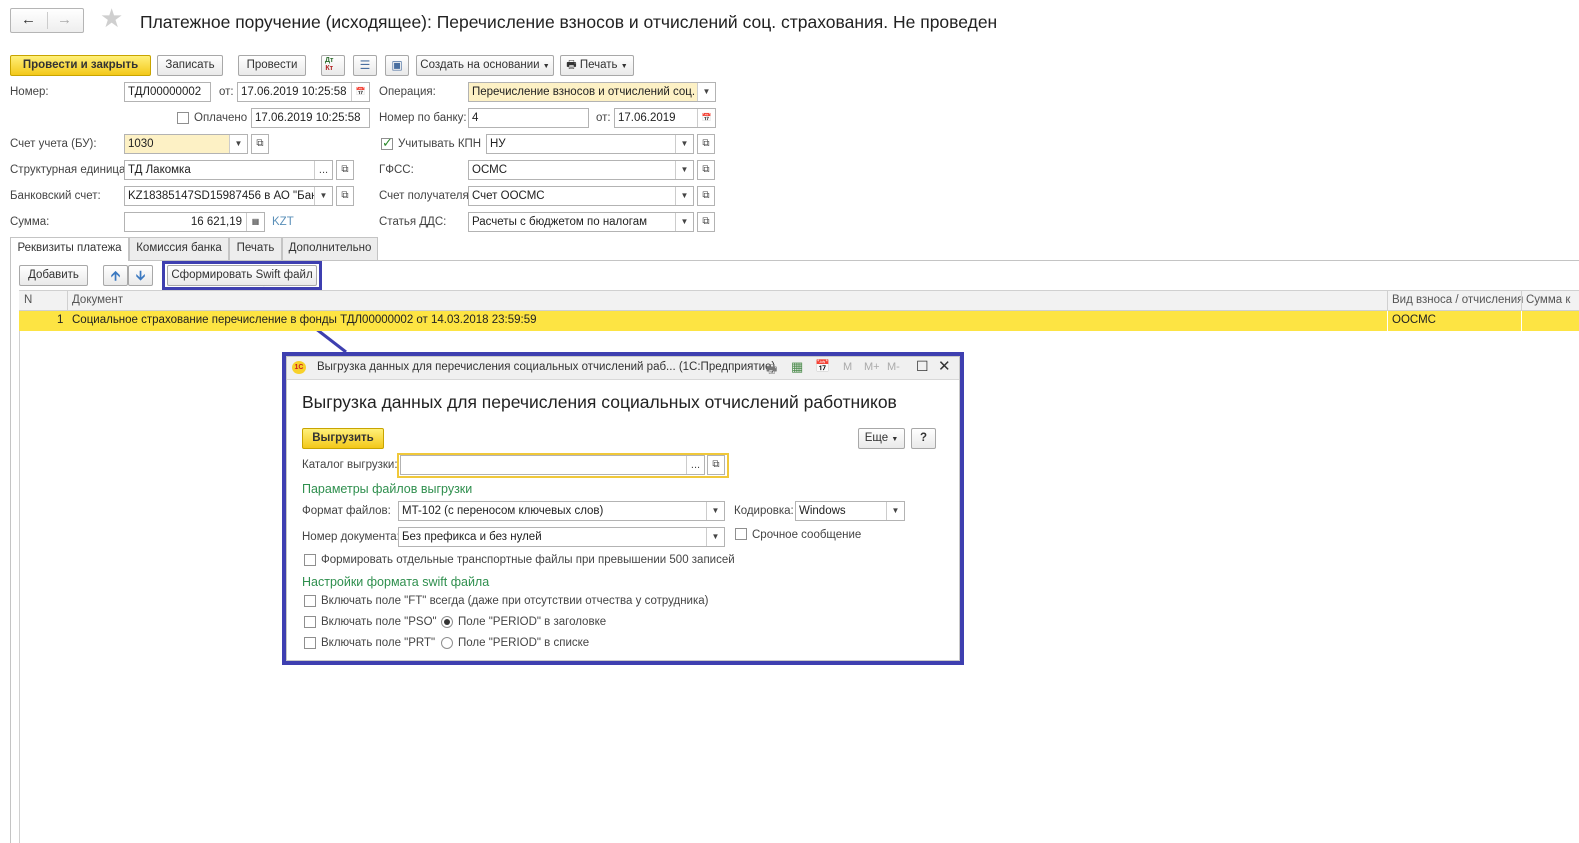  What do you see at coordinates (1458, 300) in the screenshot?
I see `col-type-header: Вид взноса / отчисления` at bounding box center [1458, 300].